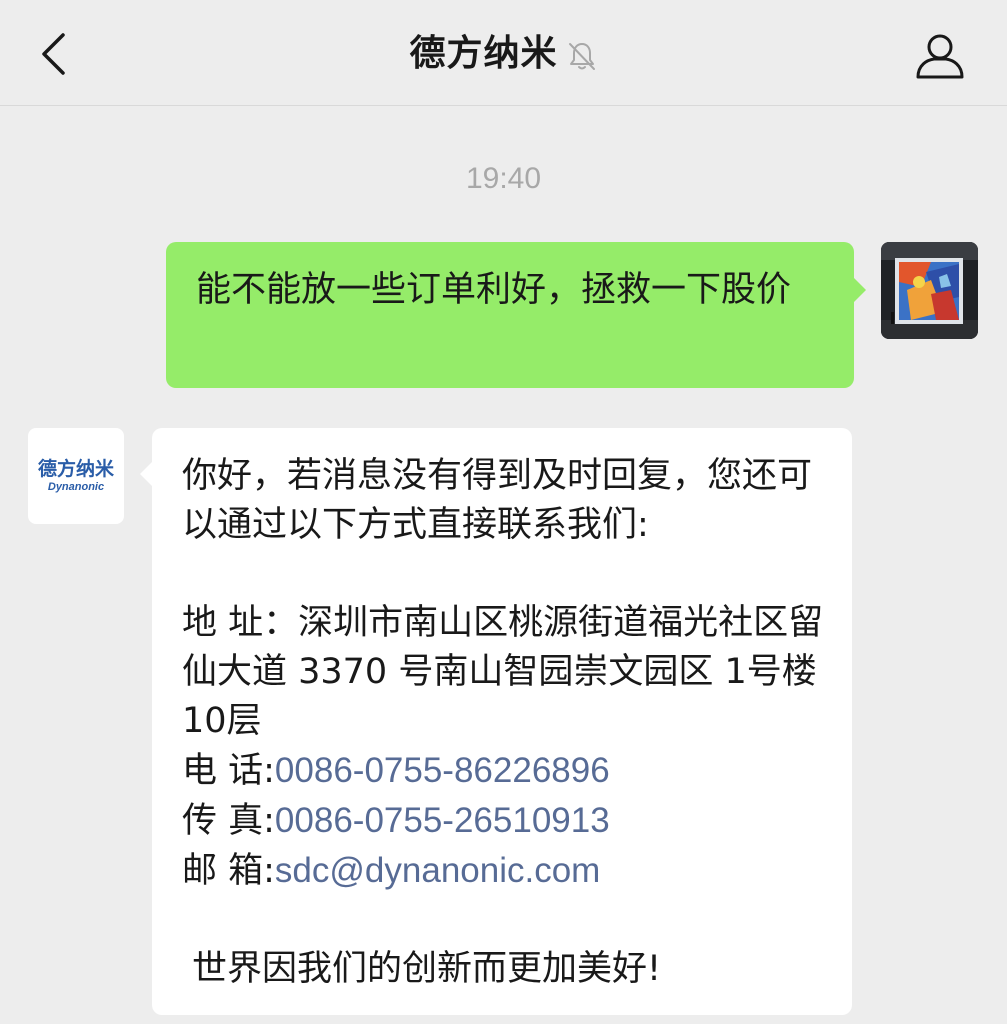  What do you see at coordinates (442, 820) in the screenshot?
I see `fax-link: 0086-0755-26510913` at bounding box center [442, 820].